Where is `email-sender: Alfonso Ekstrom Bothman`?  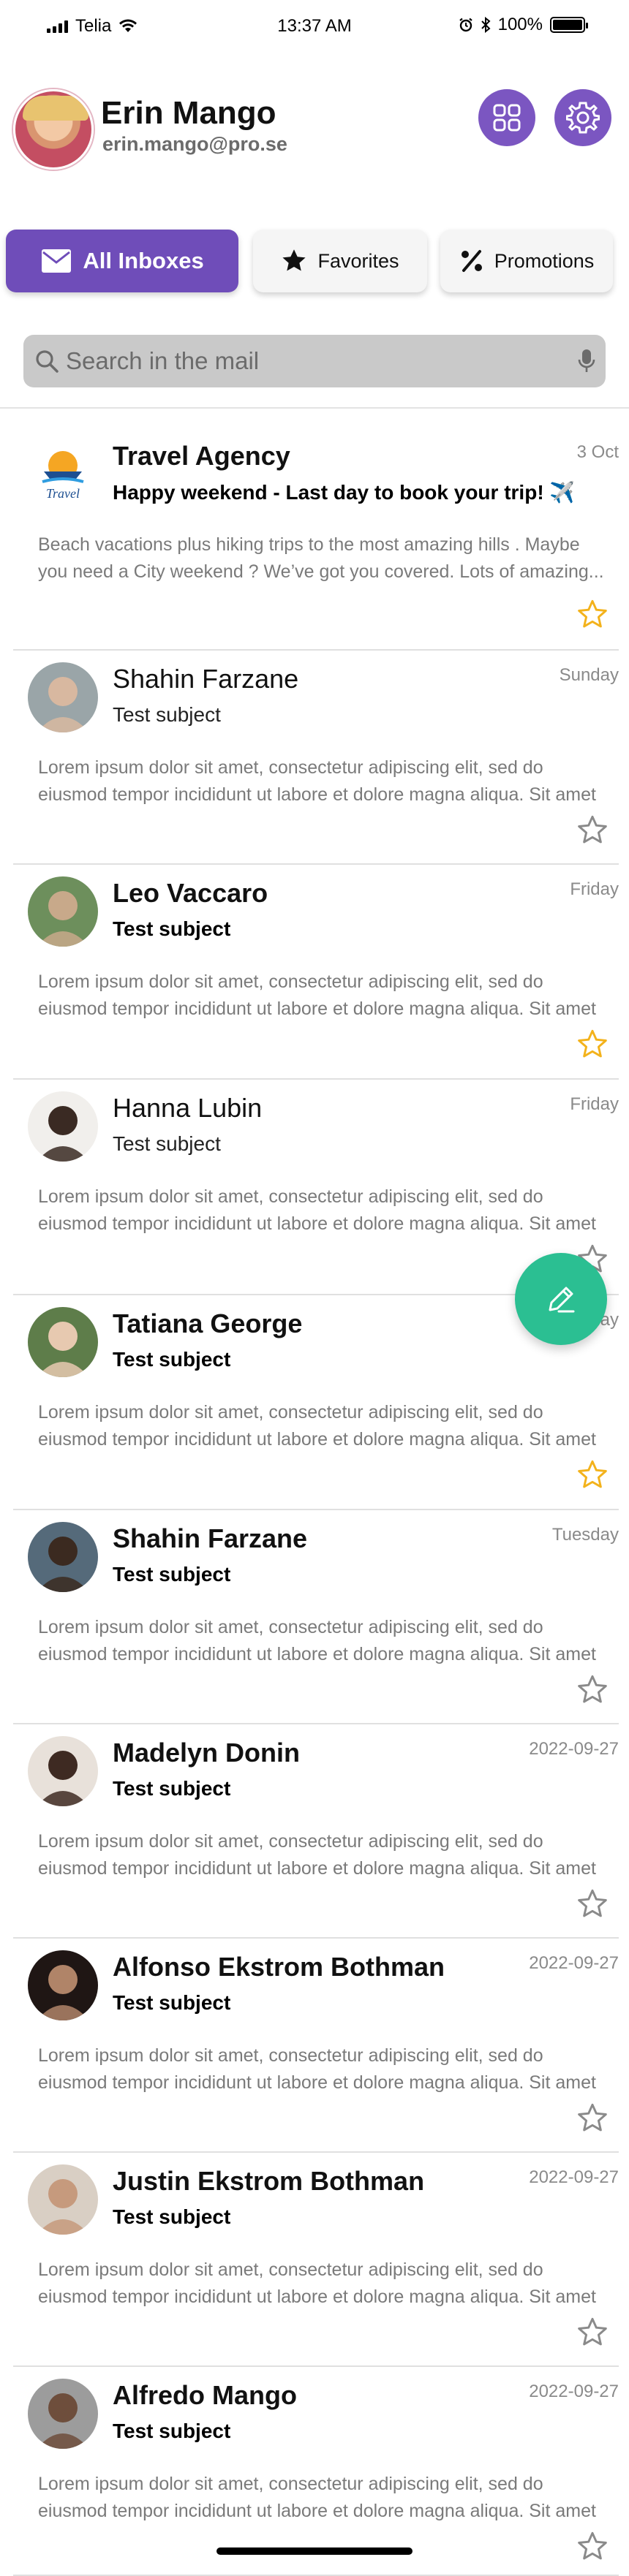
email-sender: Alfonso Ekstrom Bothman is located at coordinates (279, 1967).